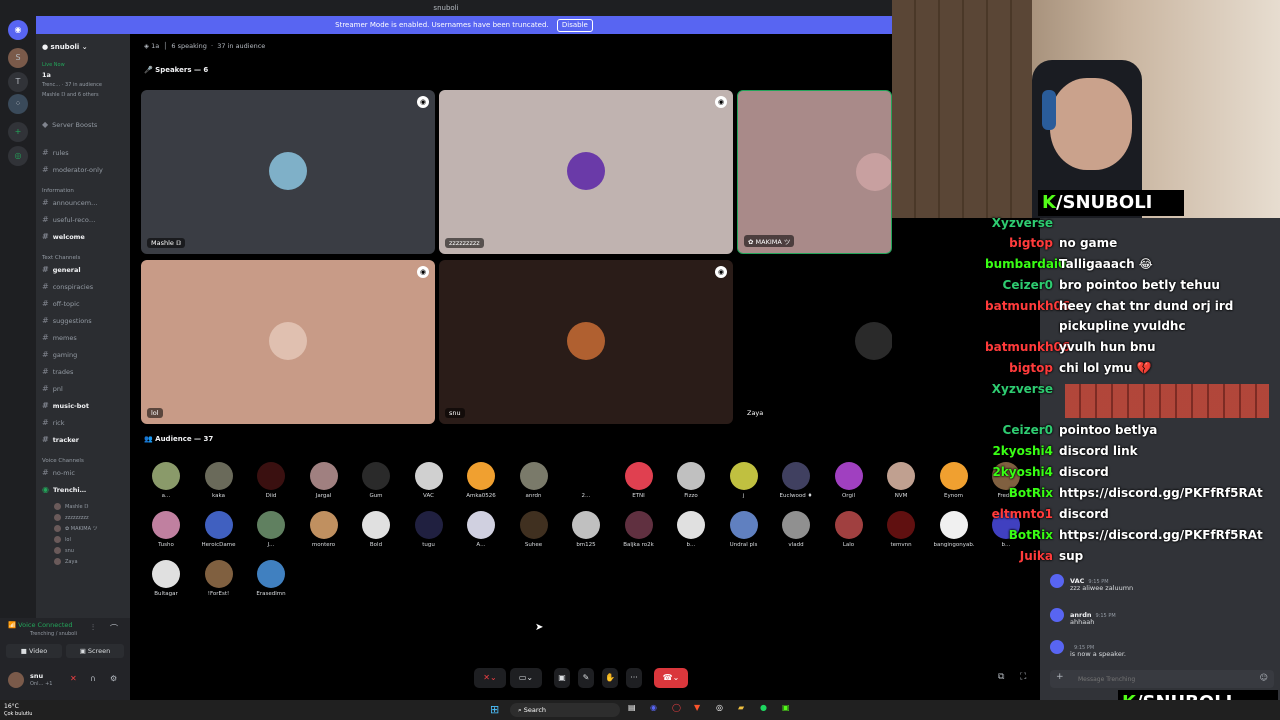 This screenshot has height=720, width=1280. I want to click on stage-member: zzzzzzzzz, so click(90, 518).